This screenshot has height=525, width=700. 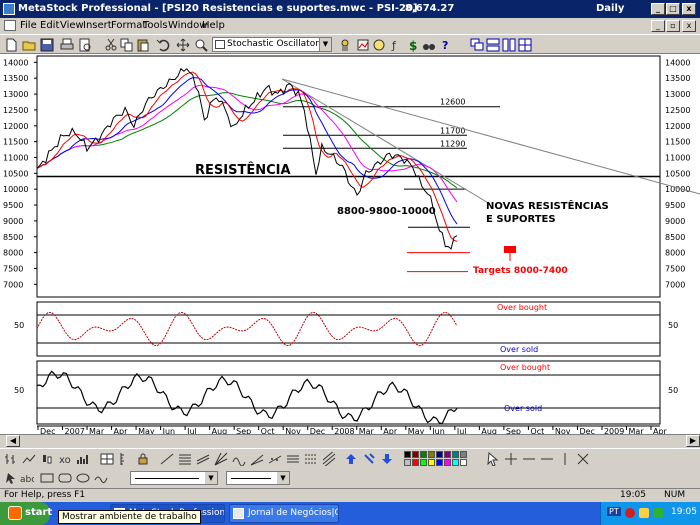 I want to click on sell-arrow-icon, so click(x=387, y=459).